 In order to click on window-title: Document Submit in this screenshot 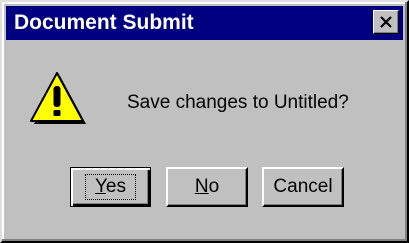, I will do `click(104, 22)`.